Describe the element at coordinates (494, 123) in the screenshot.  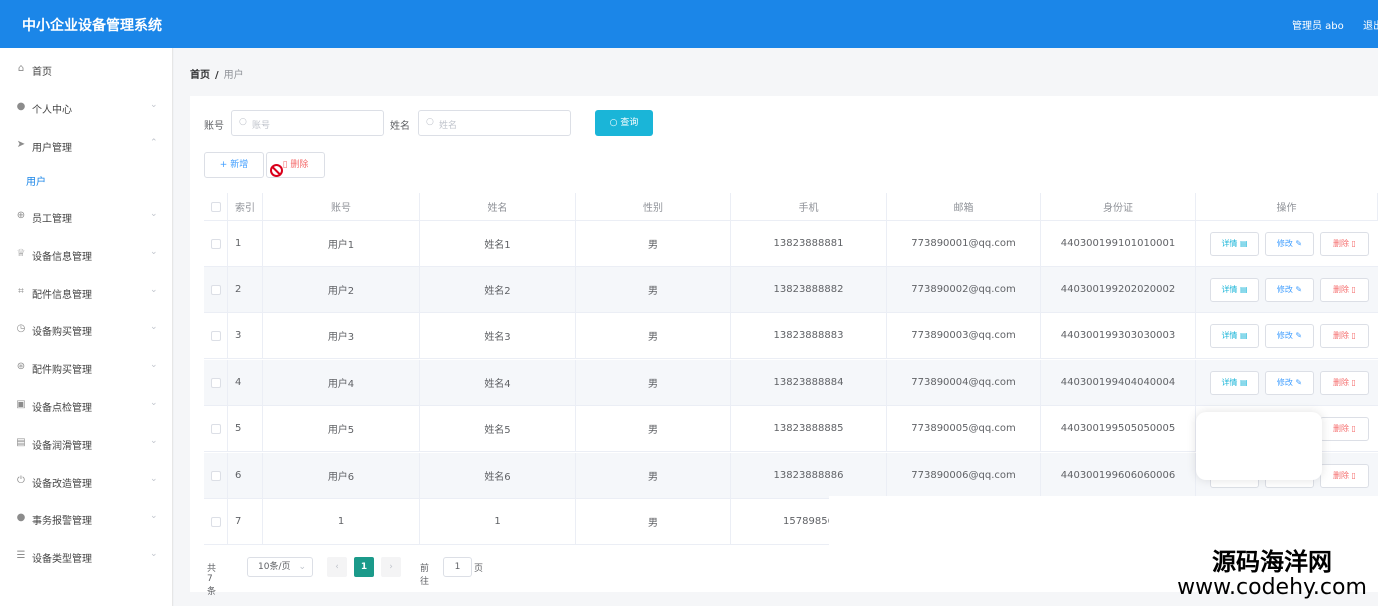
I see `name-input: ○ 姓名` at that location.